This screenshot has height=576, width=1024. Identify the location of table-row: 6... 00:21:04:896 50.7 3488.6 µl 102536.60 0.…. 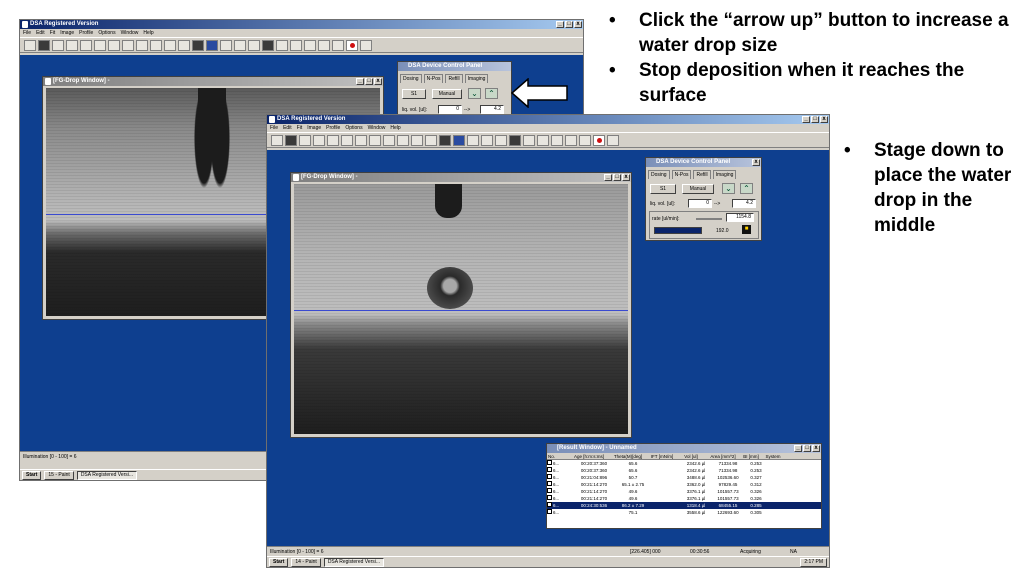
(684, 477).